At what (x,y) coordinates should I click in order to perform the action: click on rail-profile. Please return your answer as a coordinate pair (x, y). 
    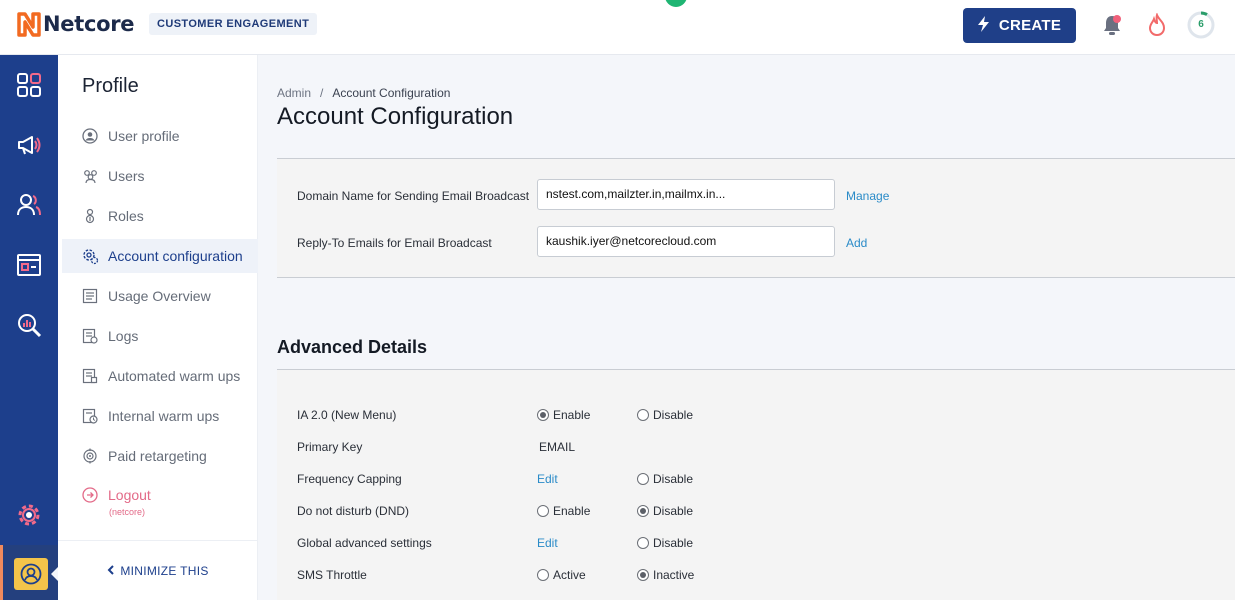
    Looking at the image, I should click on (29, 572).